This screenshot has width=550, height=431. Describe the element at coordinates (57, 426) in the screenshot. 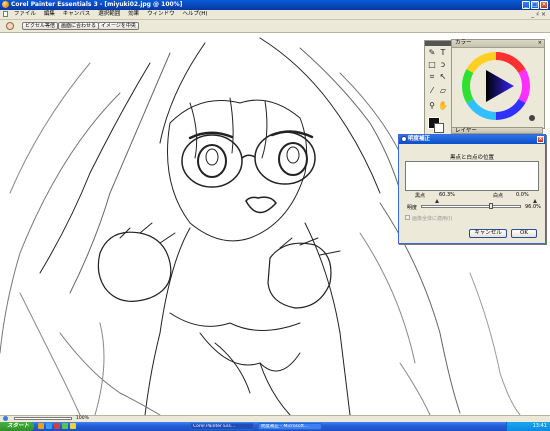

I see `quicklaunch-app-icon` at that location.